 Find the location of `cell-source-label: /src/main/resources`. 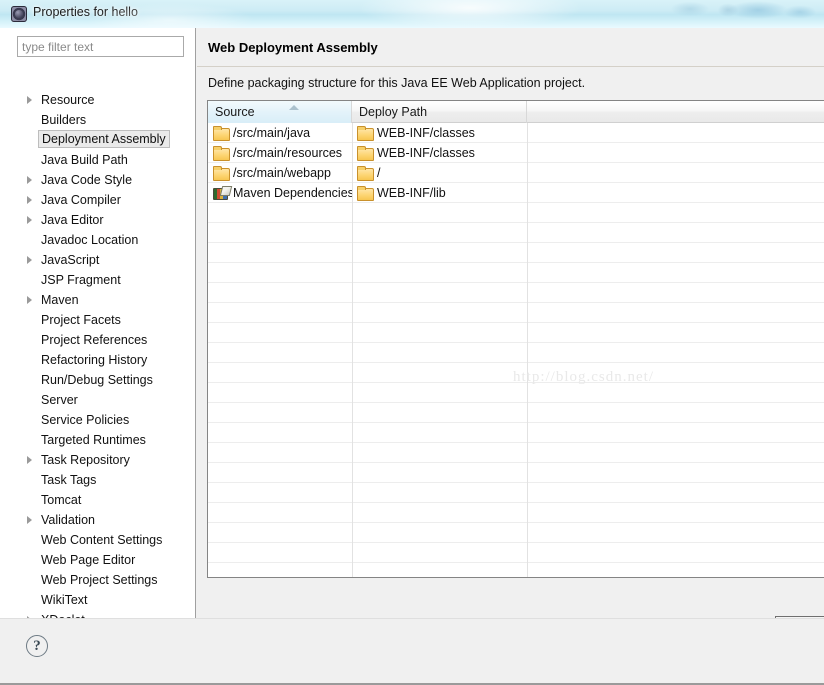

cell-source-label: /src/main/resources is located at coordinates (288, 153).